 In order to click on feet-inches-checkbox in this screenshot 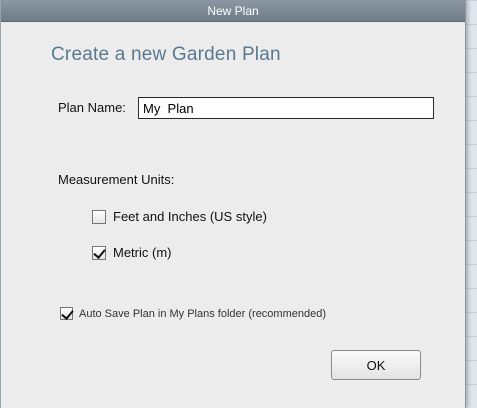, I will do `click(99, 216)`.